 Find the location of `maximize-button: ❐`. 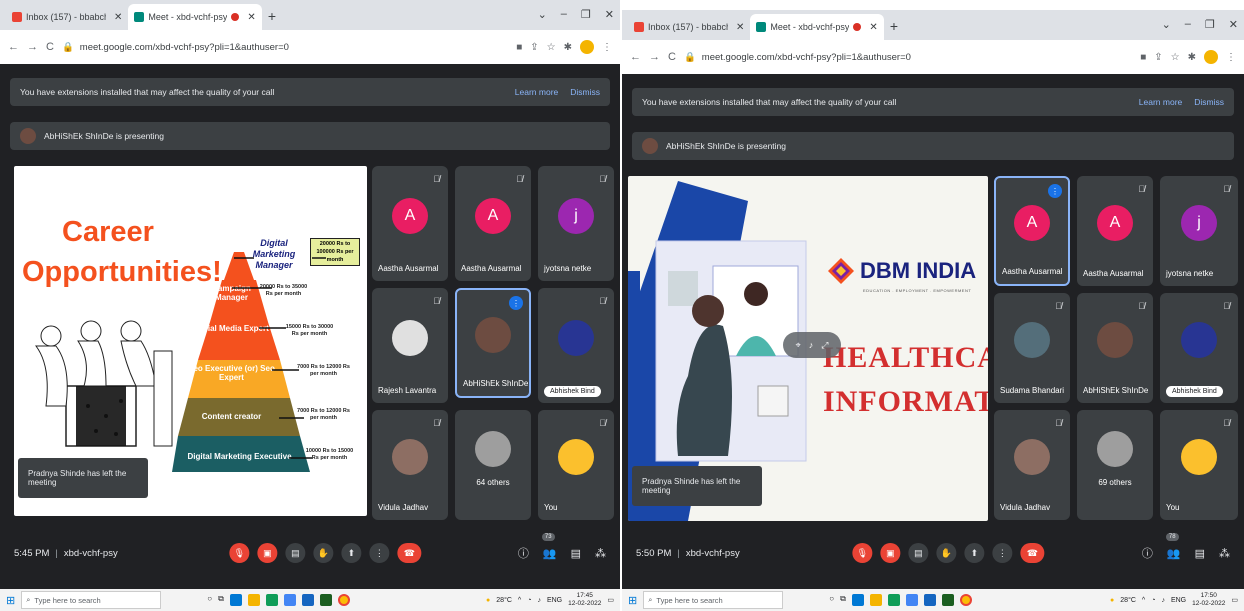

maximize-button: ❐ is located at coordinates (586, 14).